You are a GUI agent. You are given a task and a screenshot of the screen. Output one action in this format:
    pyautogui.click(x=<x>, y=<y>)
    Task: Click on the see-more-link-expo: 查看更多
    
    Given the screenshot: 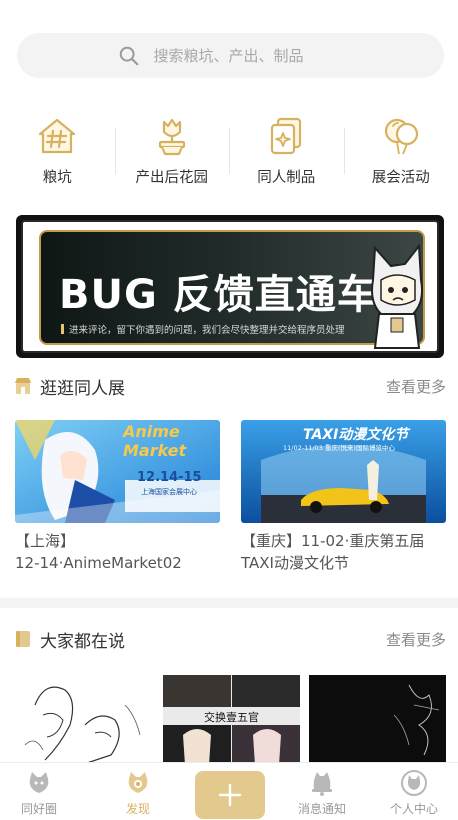 What is the action you would take?
    pyautogui.click(x=416, y=386)
    